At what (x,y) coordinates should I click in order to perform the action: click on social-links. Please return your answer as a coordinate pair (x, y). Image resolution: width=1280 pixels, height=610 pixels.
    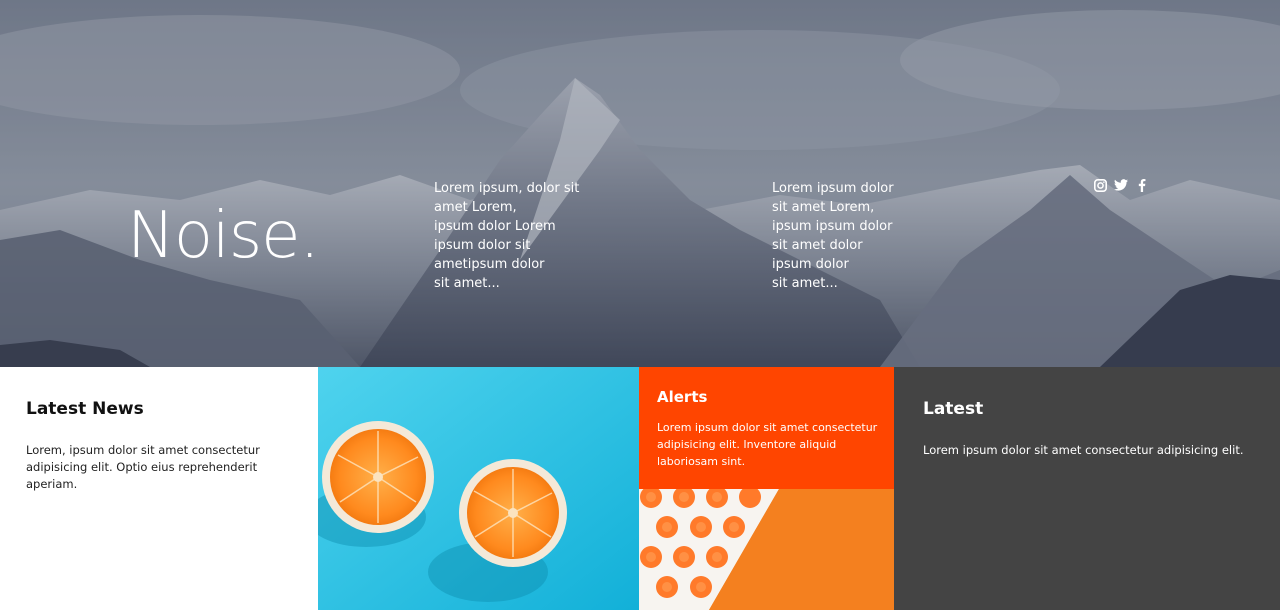
    Looking at the image, I should click on (1121, 185).